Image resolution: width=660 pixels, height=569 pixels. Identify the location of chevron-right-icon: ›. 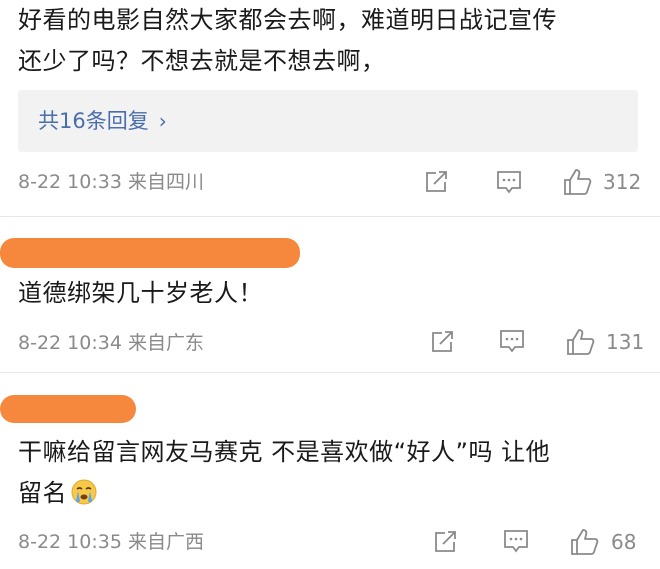
(162, 121).